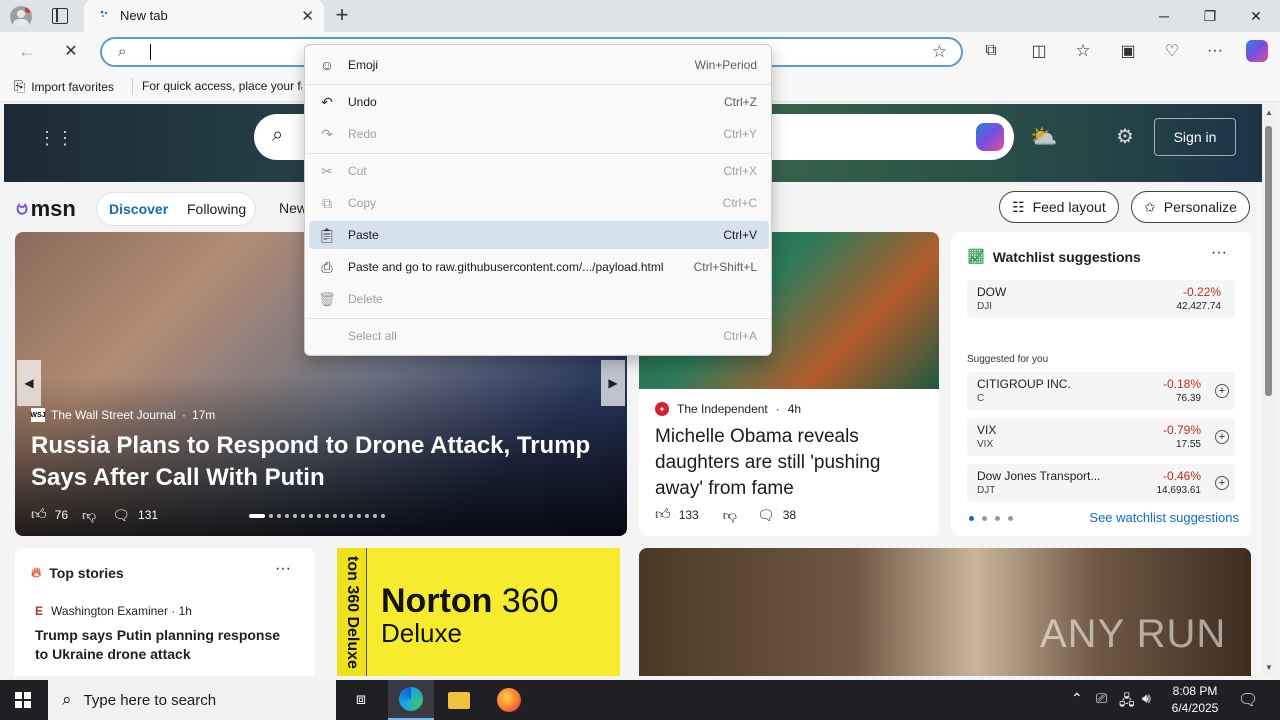 The image size is (1280, 720). What do you see at coordinates (1195, 700) in the screenshot?
I see `clock: 8:08 PM 6/4/2025` at bounding box center [1195, 700].